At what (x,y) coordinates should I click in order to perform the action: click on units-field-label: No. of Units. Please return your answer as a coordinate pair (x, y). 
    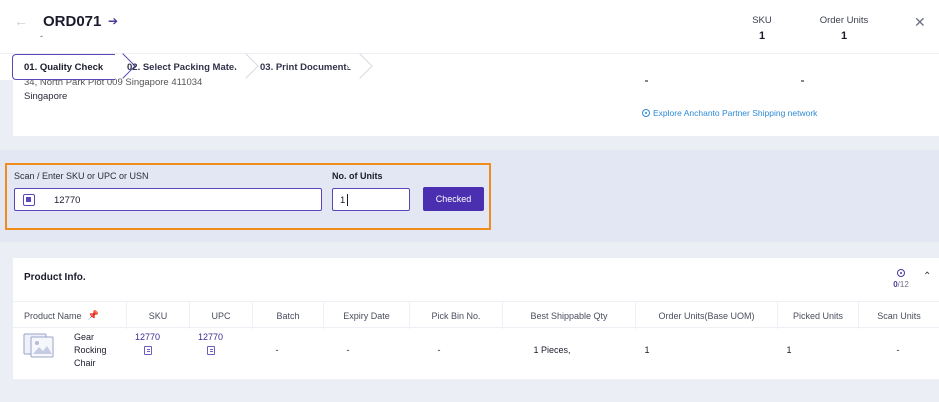
    Looking at the image, I should click on (357, 176).